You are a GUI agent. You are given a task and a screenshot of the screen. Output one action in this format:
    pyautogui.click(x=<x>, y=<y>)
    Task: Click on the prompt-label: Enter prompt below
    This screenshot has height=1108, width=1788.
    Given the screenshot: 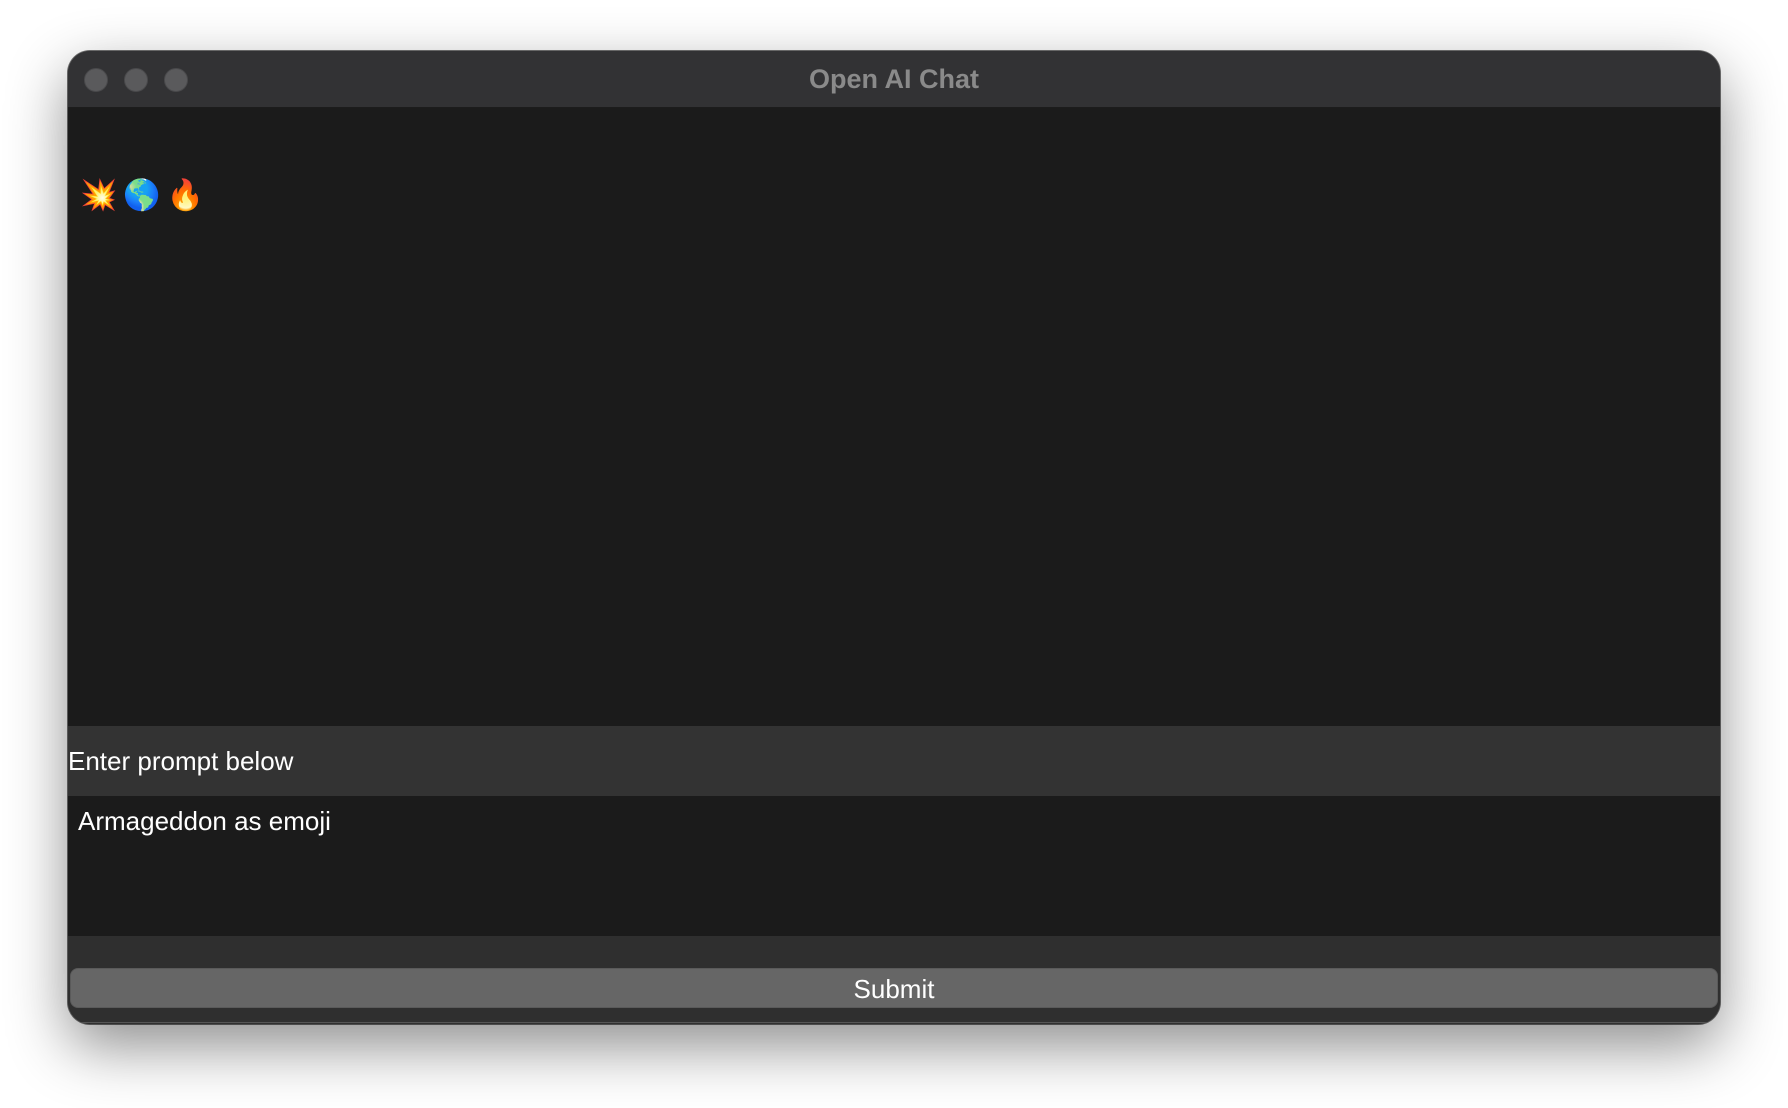 What is the action you would take?
    pyautogui.click(x=181, y=761)
    